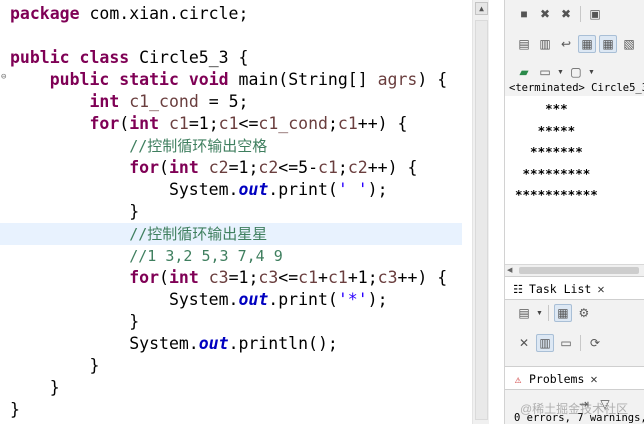  I want to click on problems-icon: ⚠, so click(518, 379).